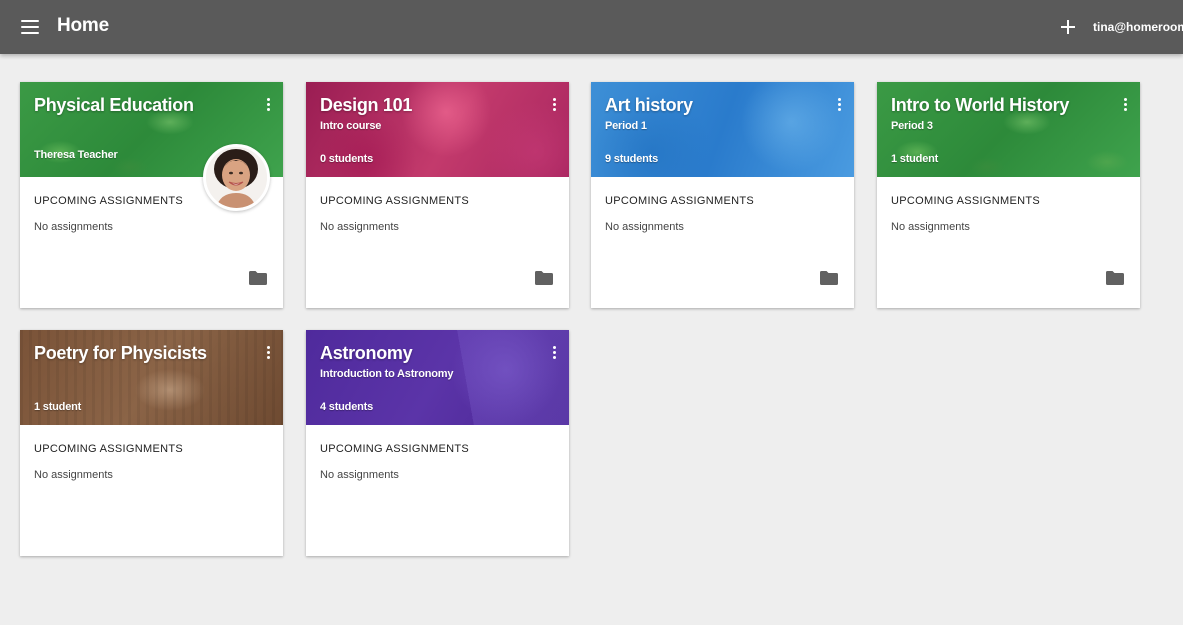  I want to click on teacher-name: Theresa Teacher, so click(76, 155).